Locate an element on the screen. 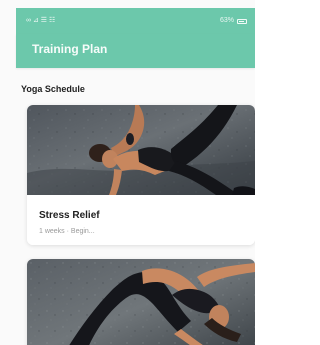 The image size is (320, 345). card-title: Stress Relief is located at coordinates (69, 215).